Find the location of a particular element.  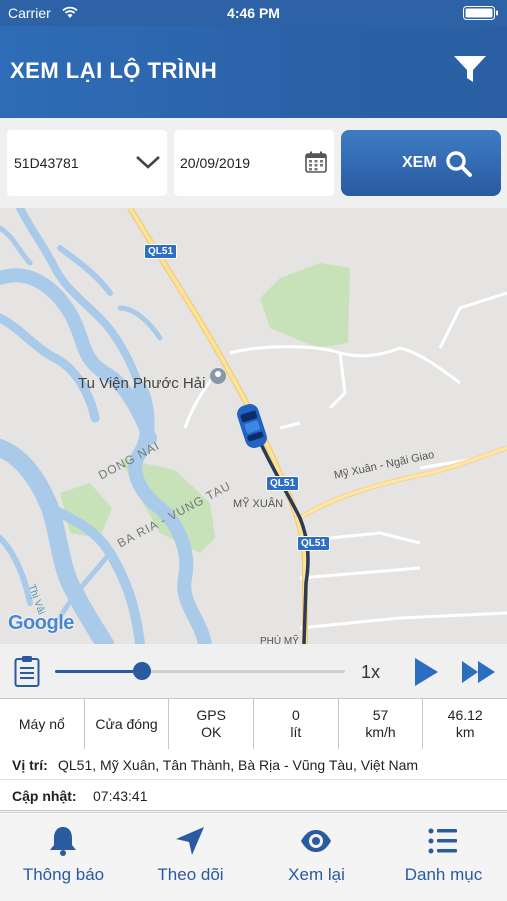

play-icon is located at coordinates (426, 672).